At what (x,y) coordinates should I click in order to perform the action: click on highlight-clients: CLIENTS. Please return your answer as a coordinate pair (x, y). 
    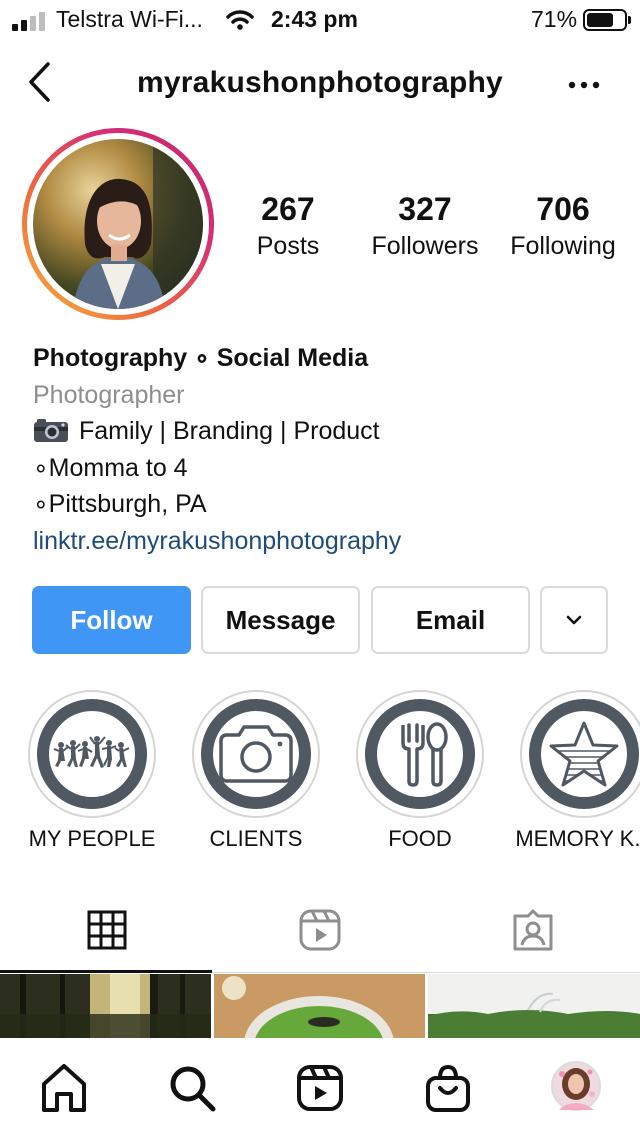
    Looking at the image, I should click on (256, 770).